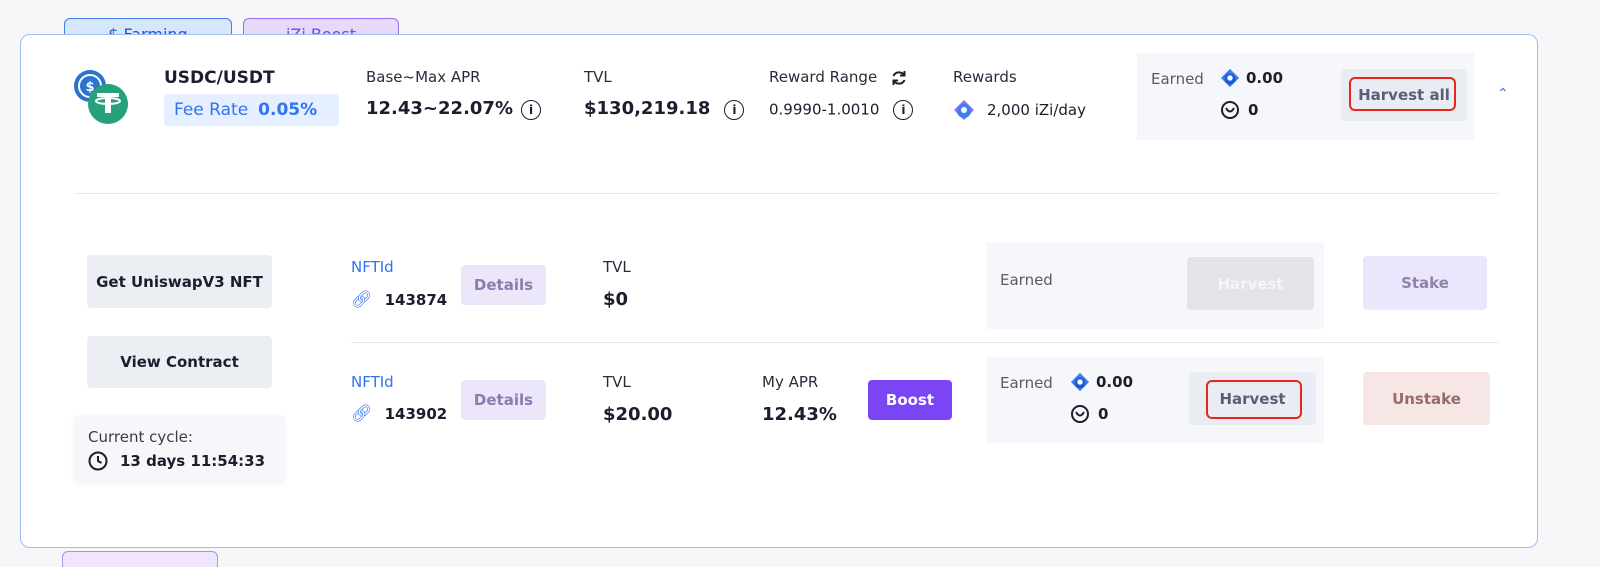 This screenshot has width=1600, height=567. What do you see at coordinates (910, 400) in the screenshot?
I see `boost-button: Boost` at bounding box center [910, 400].